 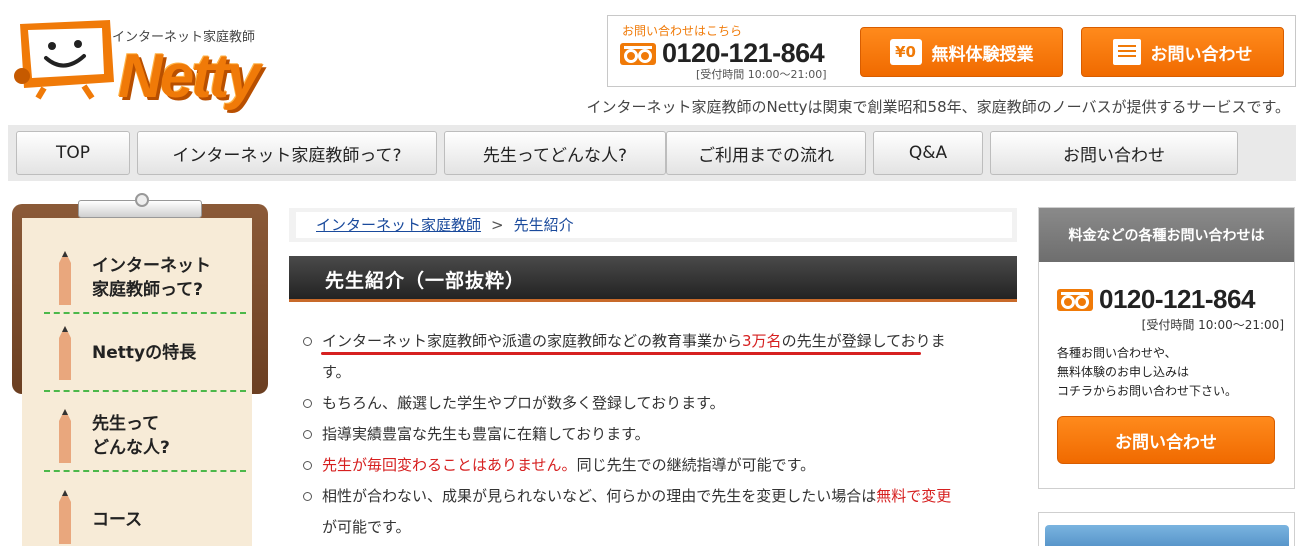 What do you see at coordinates (696, 465) in the screenshot?
I see `point-text: 同じ先生での継続指導が可能です。` at bounding box center [696, 465].